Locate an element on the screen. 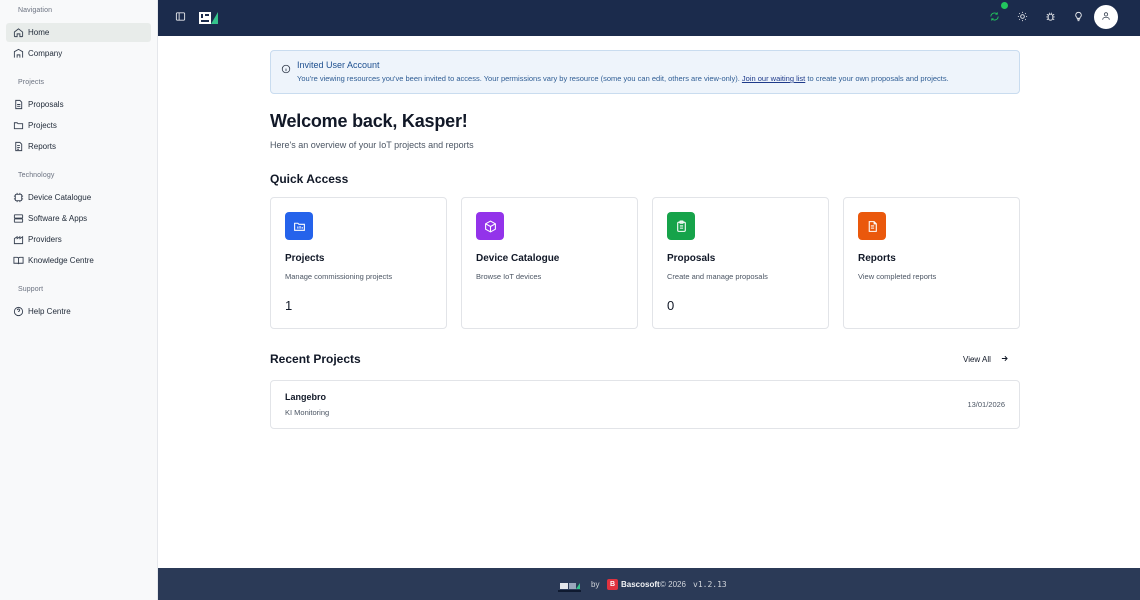 The width and height of the screenshot is (1140, 600). cube-icon is located at coordinates (490, 226).